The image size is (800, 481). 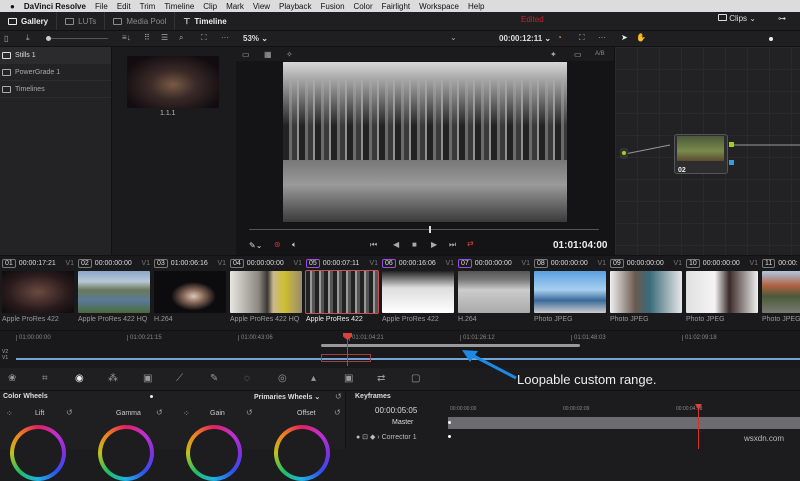 What do you see at coordinates (295, 6) in the screenshot?
I see `menu-playback: Playback` at bounding box center [295, 6].